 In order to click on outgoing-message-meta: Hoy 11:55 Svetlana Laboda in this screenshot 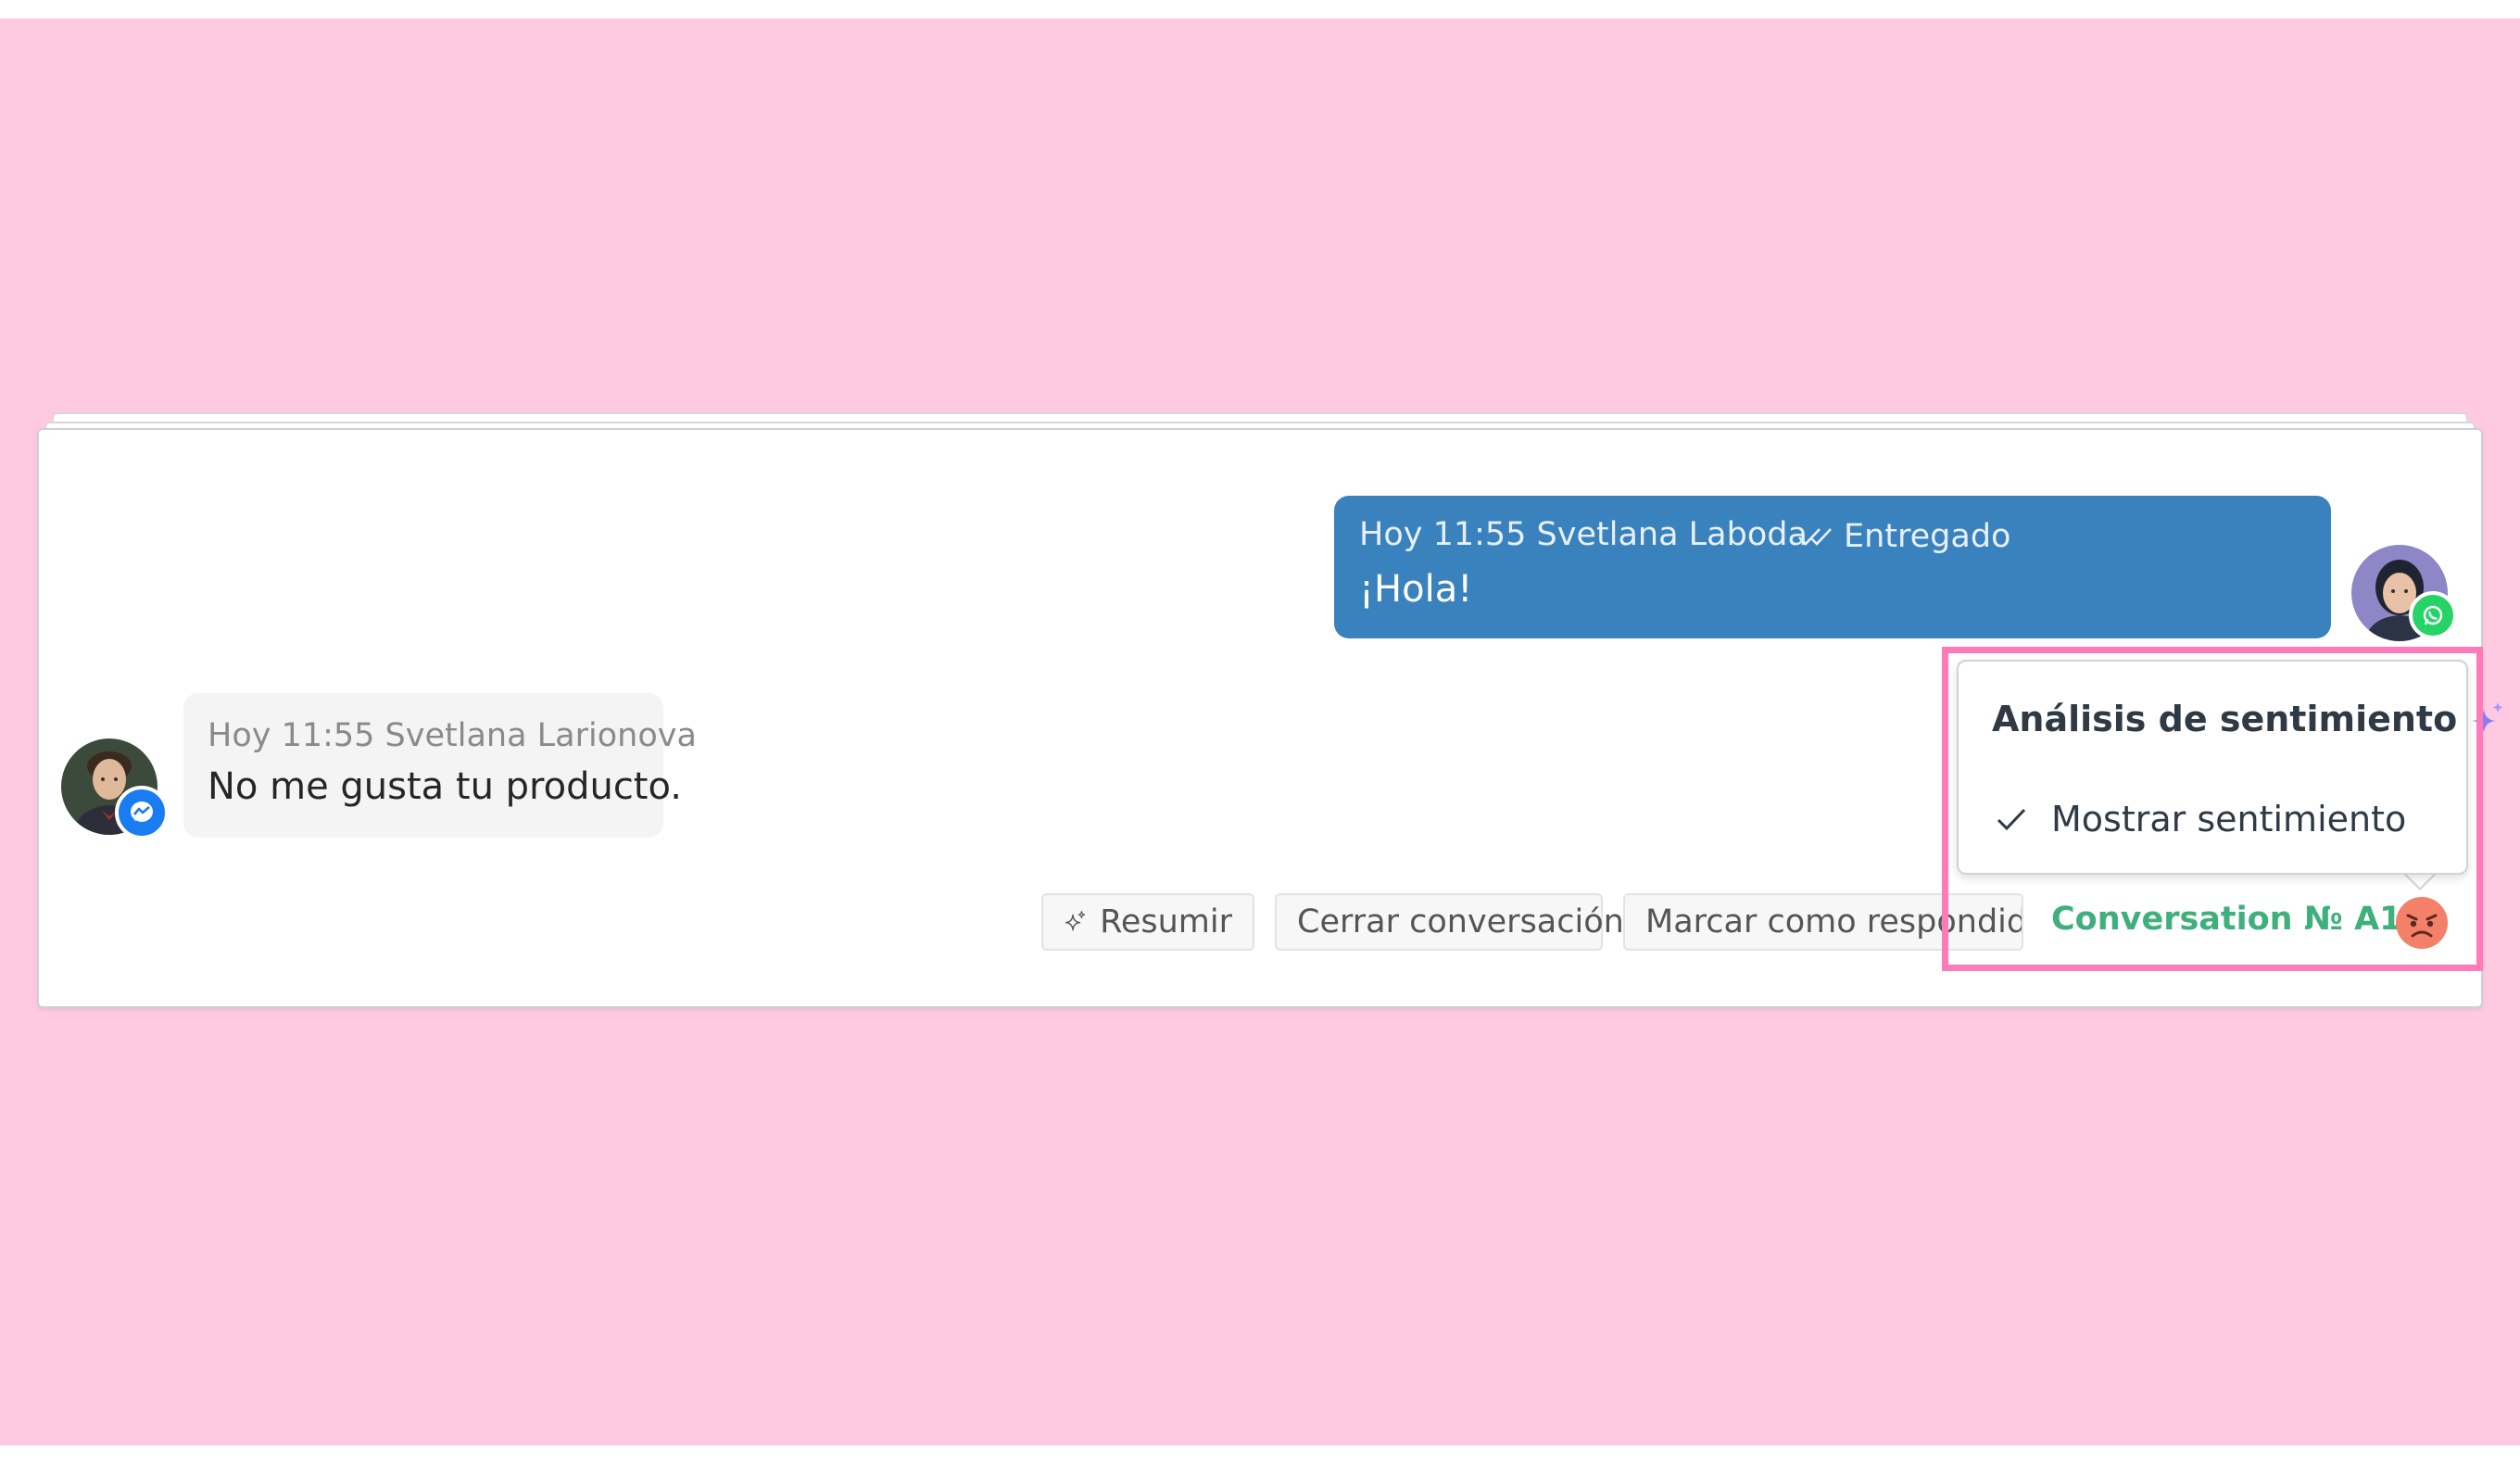, I will do `click(1583, 534)`.